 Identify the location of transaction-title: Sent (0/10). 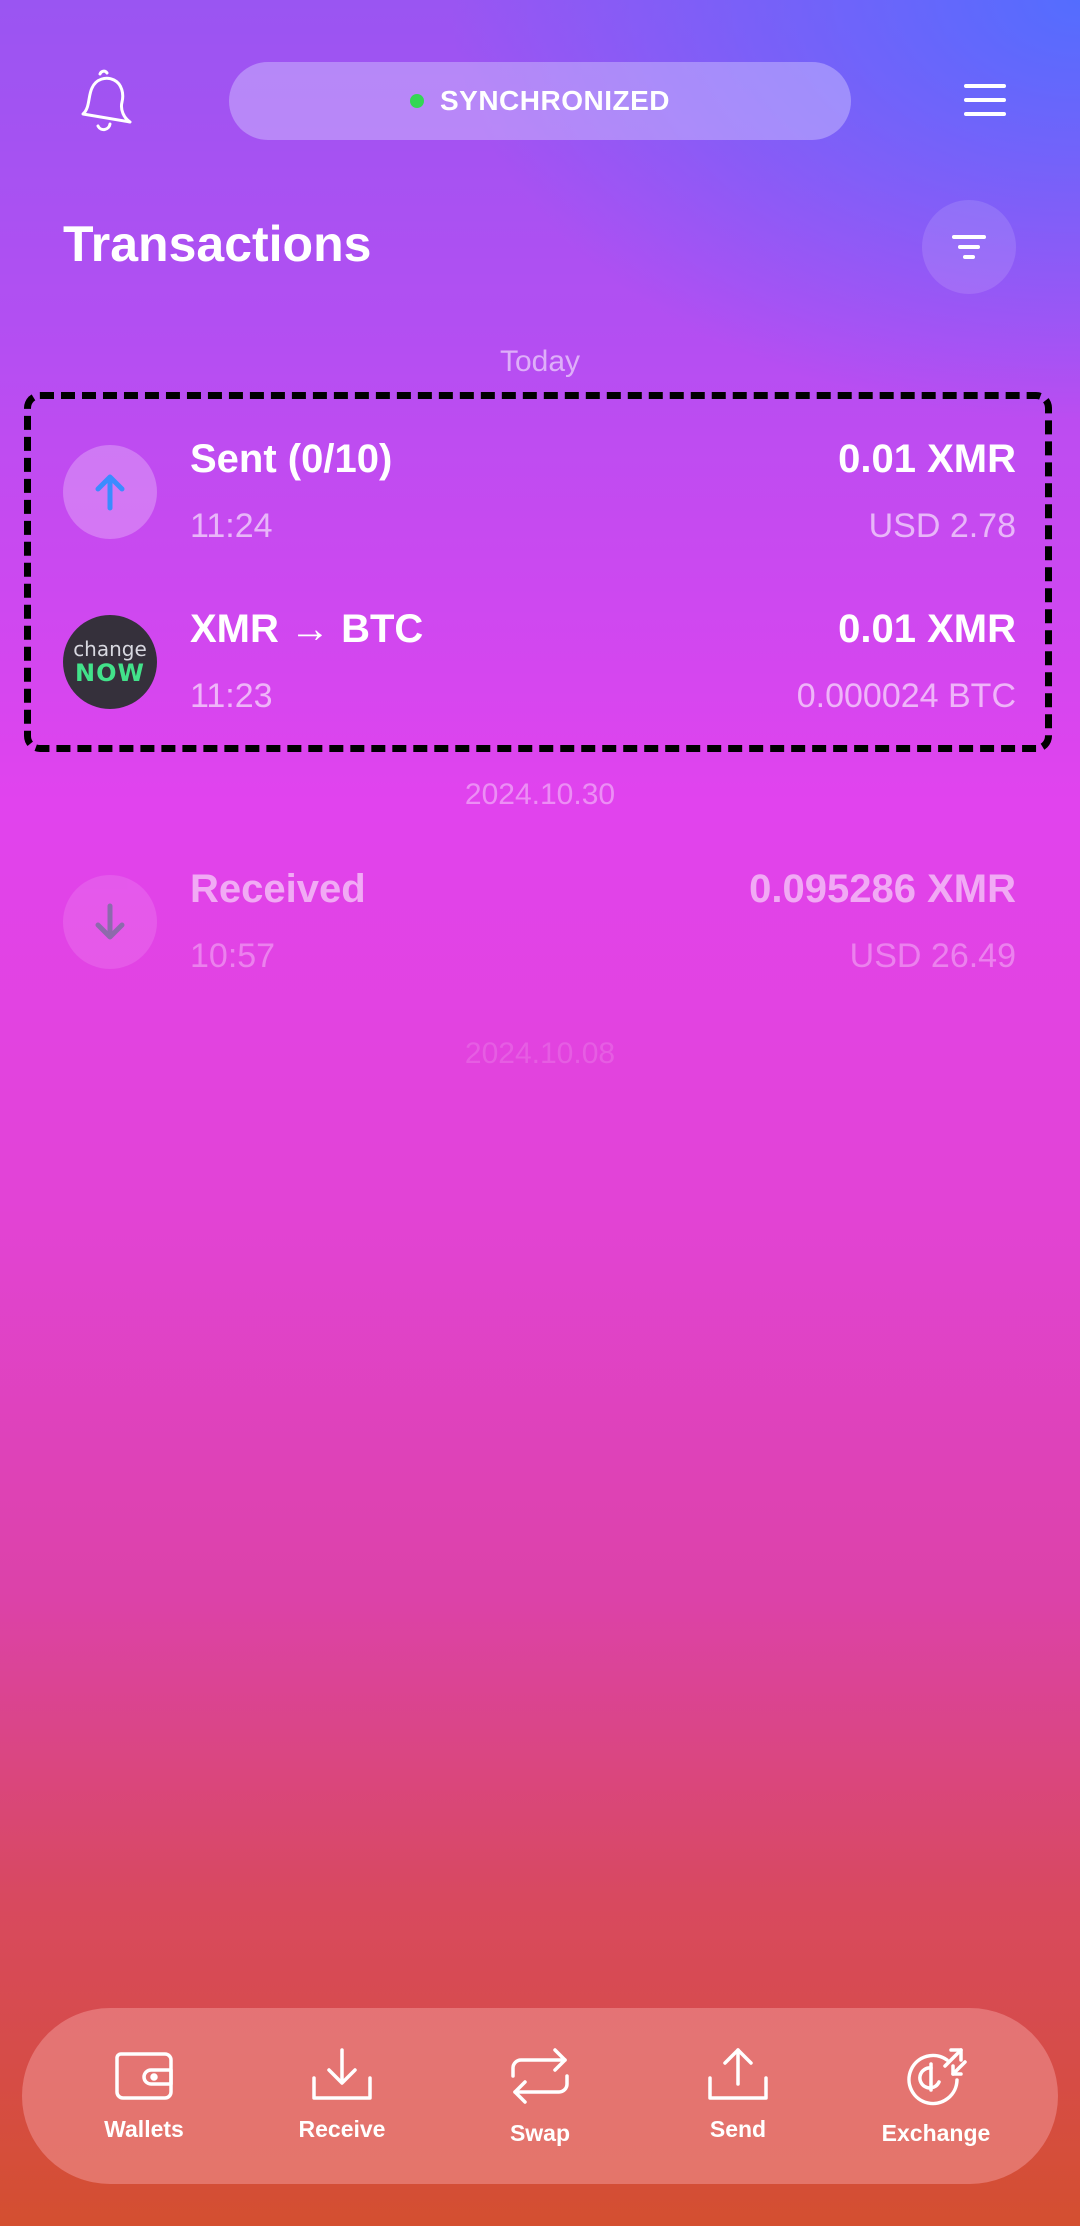
(291, 459).